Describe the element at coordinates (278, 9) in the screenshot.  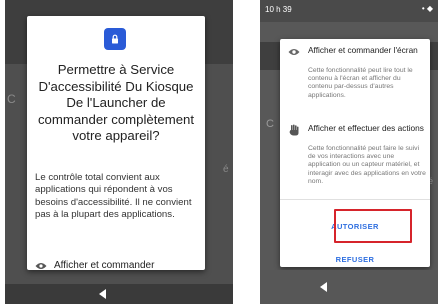
I see `status-time: 10 h 39` at that location.